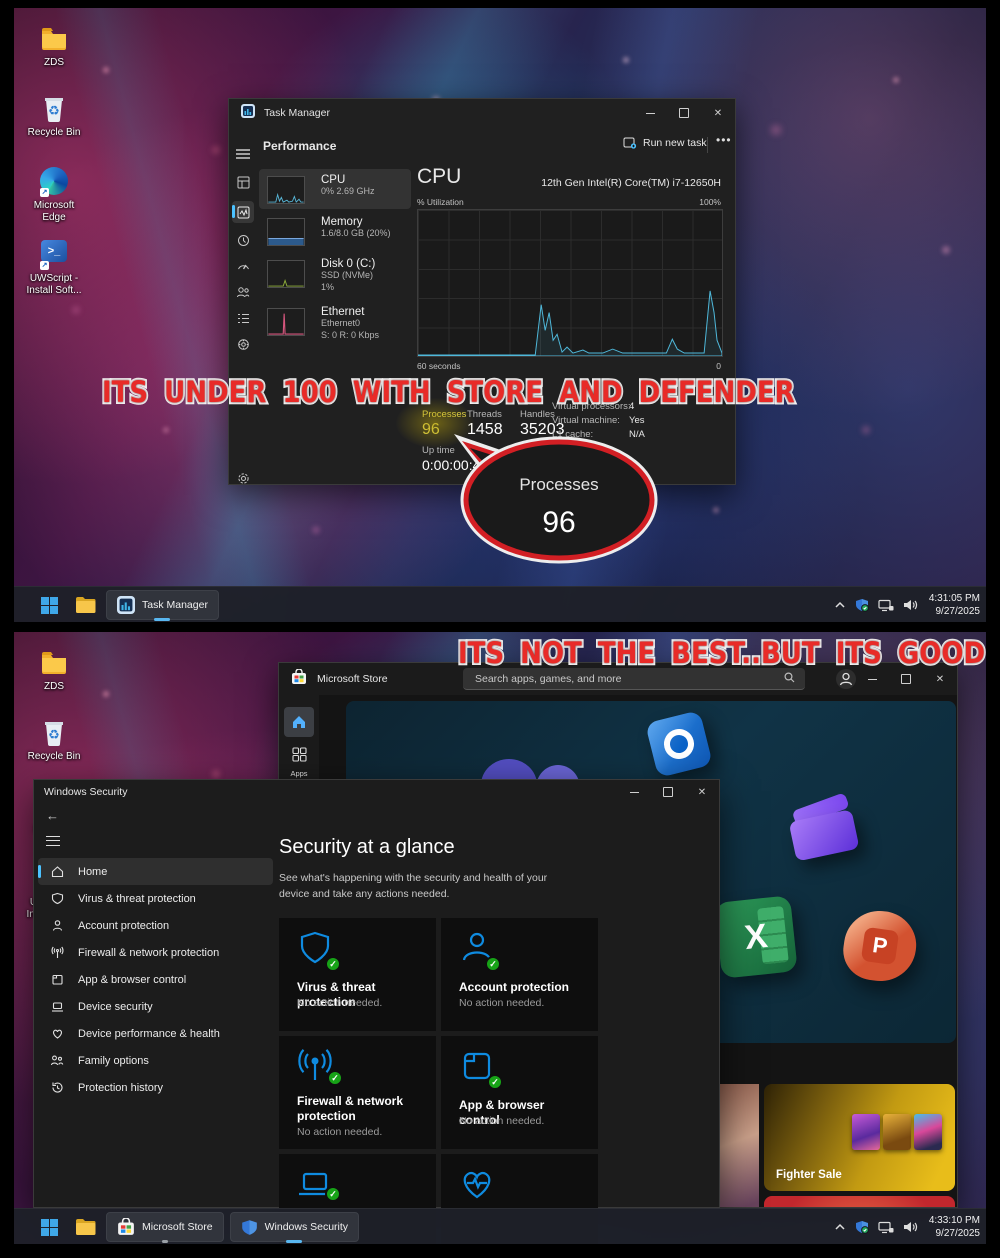 This screenshot has width=1000, height=1258. What do you see at coordinates (57, 1087) in the screenshot?
I see `history-icon` at bounding box center [57, 1087].